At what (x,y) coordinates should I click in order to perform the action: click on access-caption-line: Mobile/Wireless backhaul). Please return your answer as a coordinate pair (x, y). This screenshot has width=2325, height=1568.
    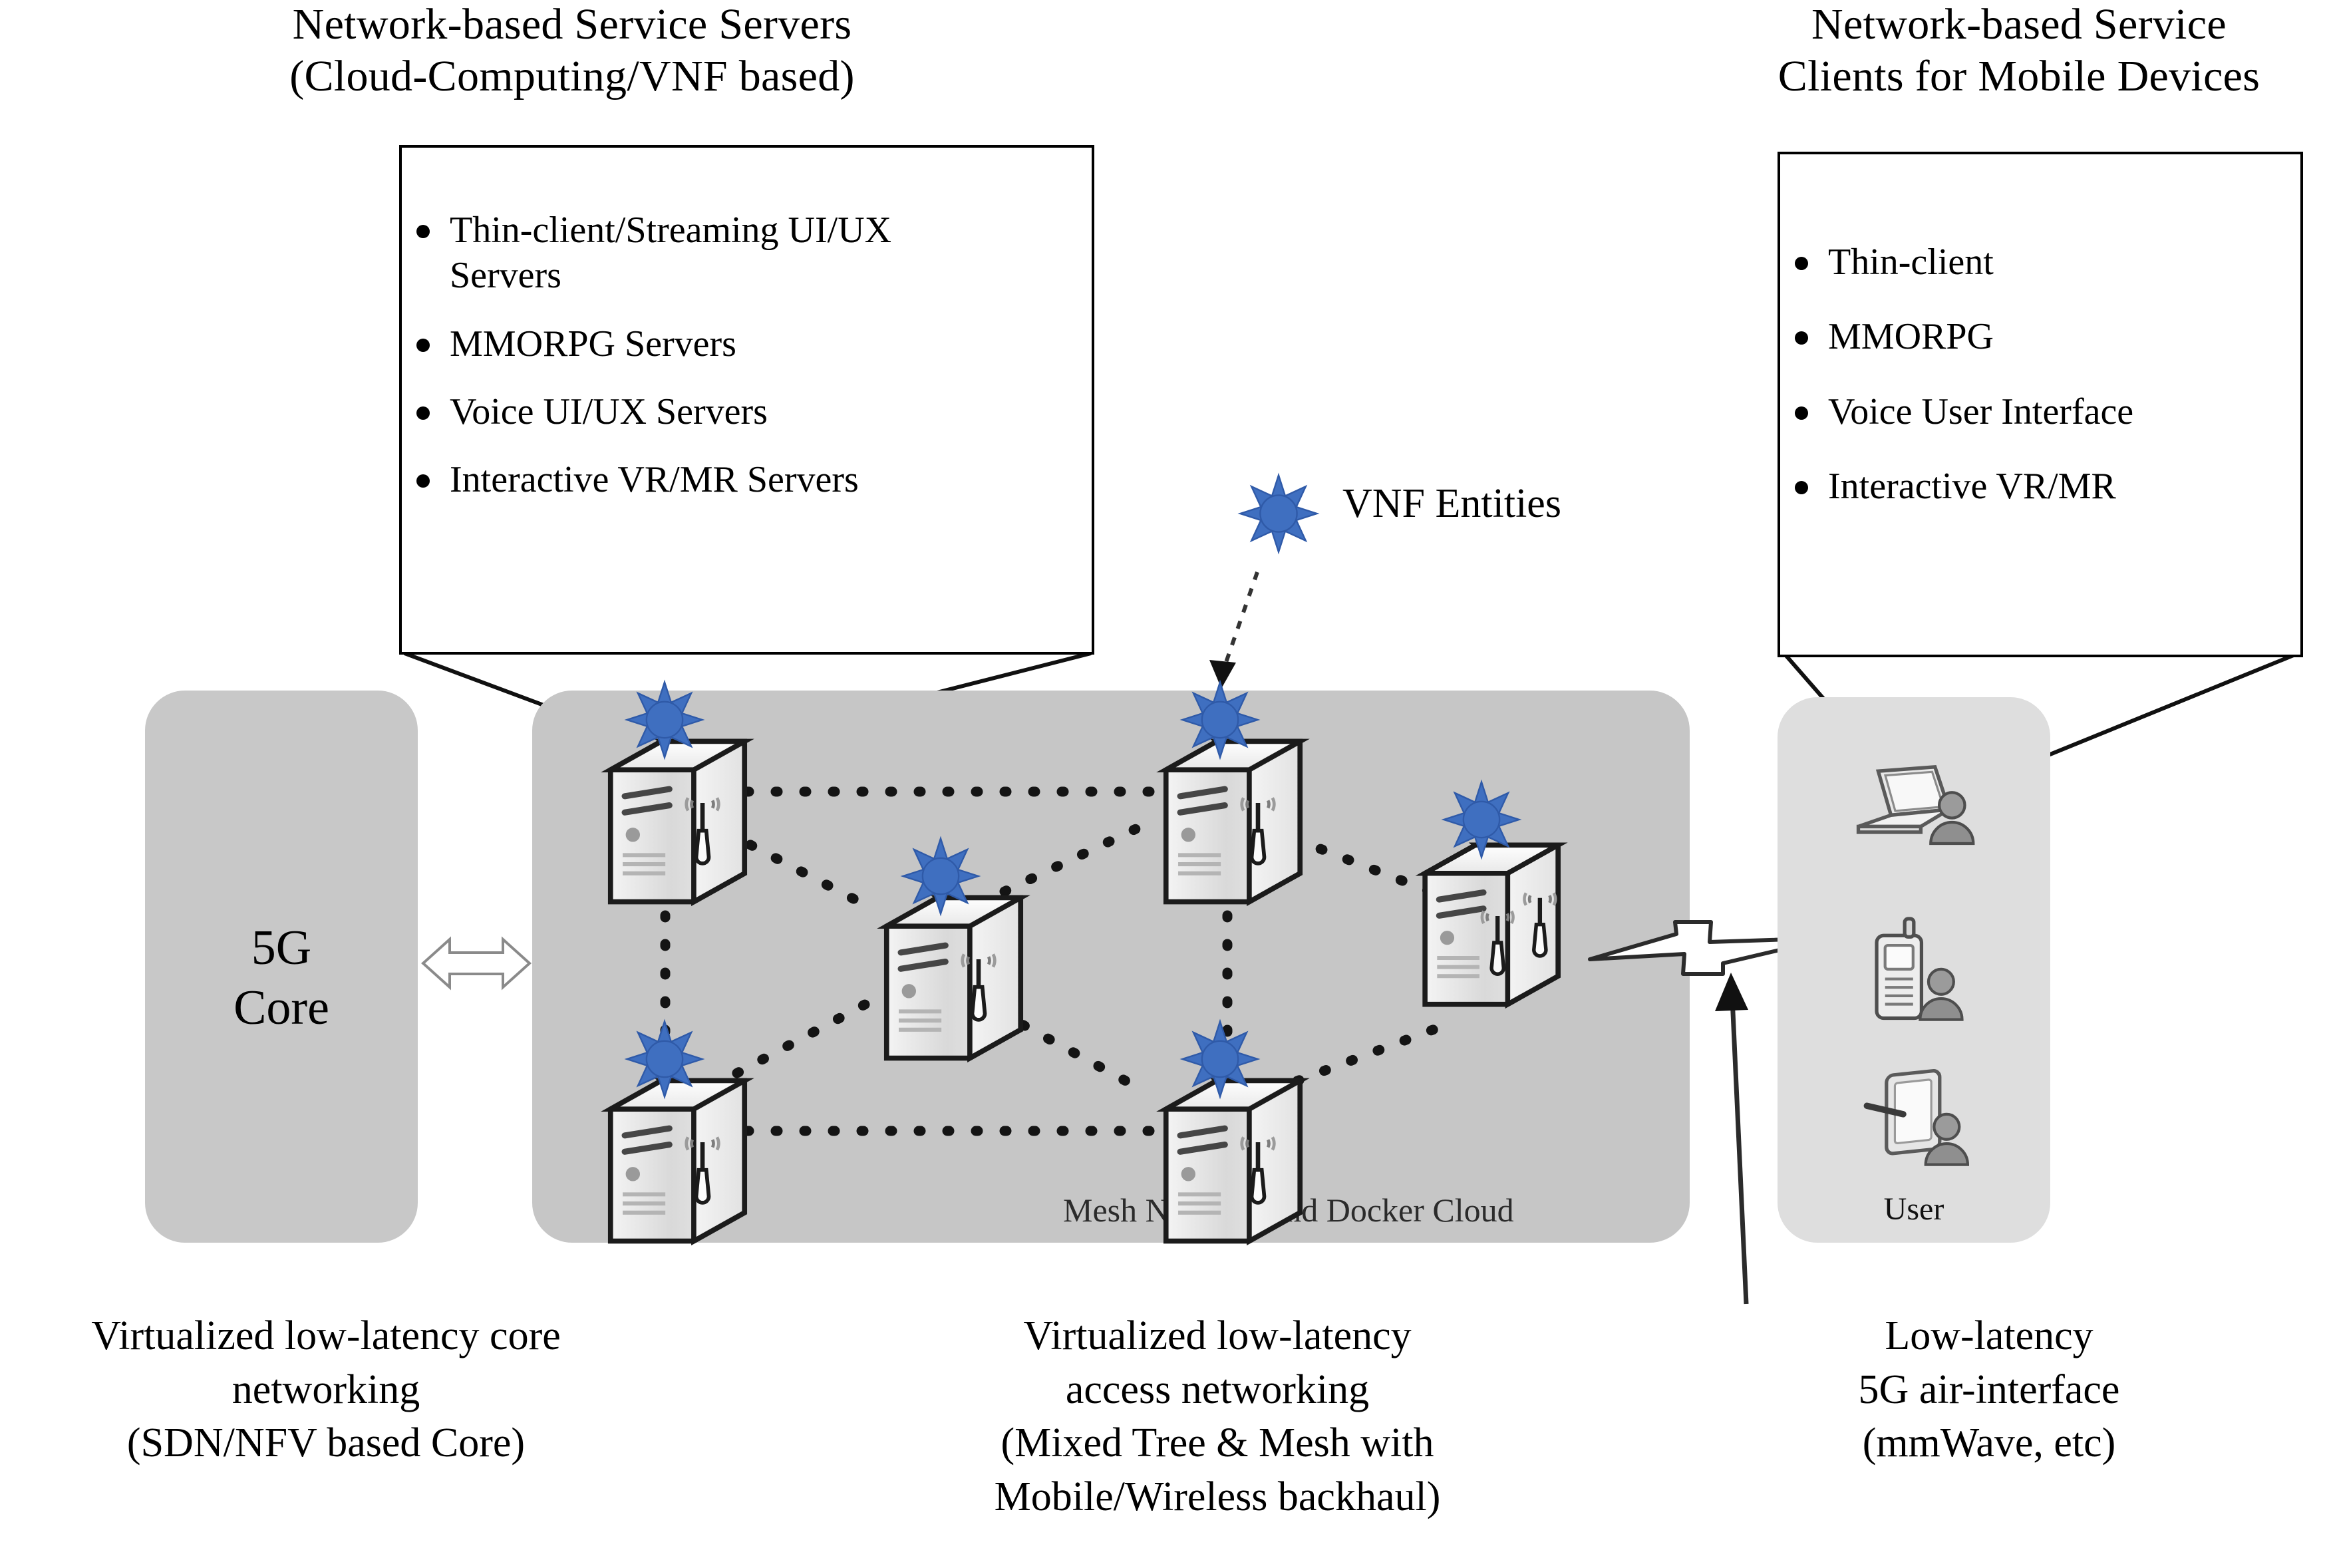
    Looking at the image, I should click on (1217, 1496).